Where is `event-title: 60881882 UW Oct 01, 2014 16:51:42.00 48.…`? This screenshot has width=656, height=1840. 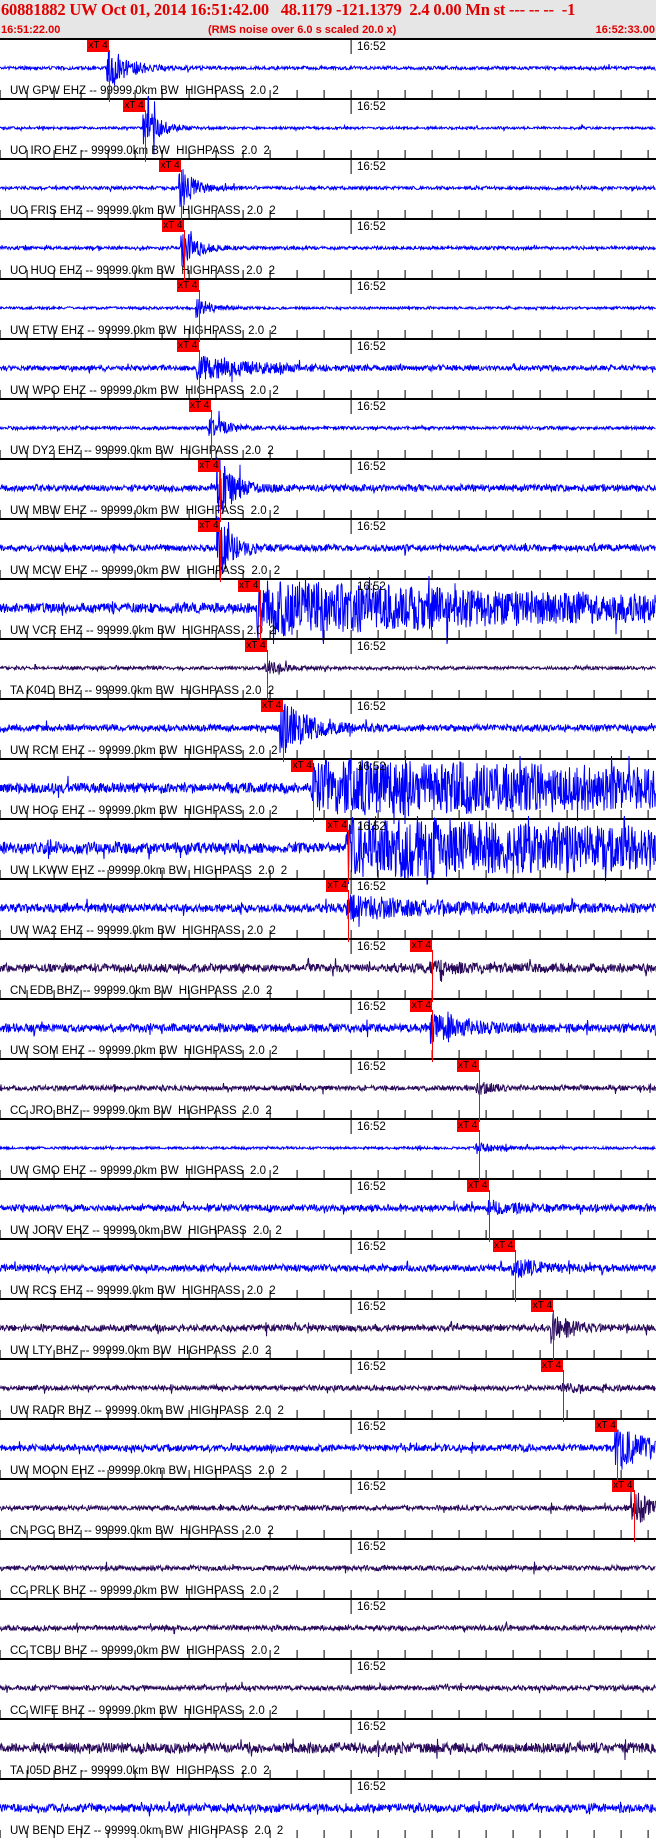
event-title: 60881882 UW Oct 01, 2014 16:51:42.00 48.… is located at coordinates (288, 9).